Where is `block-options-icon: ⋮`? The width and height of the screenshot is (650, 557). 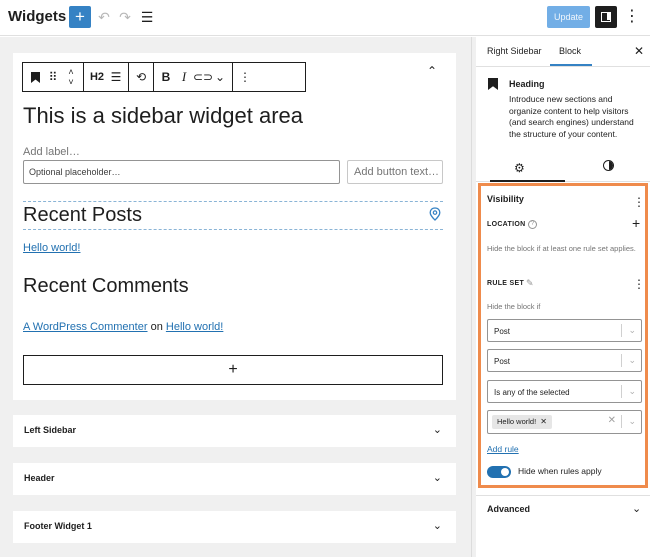
block-options-icon: ⋮ is located at coordinates (245, 77).